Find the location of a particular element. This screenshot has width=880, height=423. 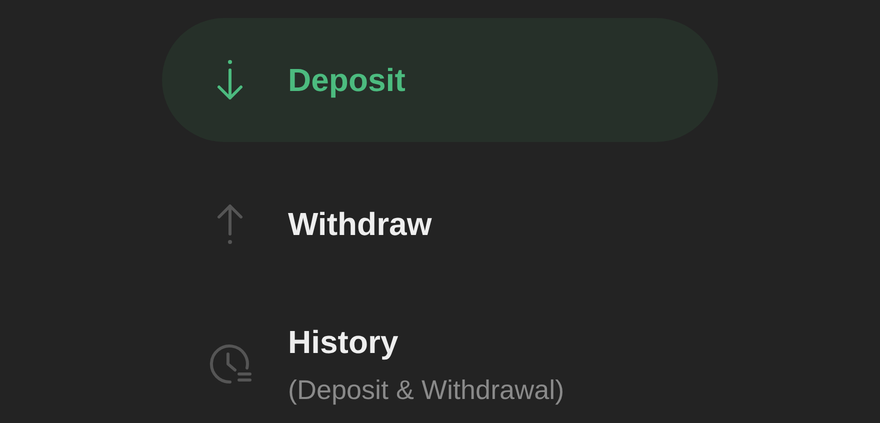

menu-label: Deposit is located at coordinates (347, 80).